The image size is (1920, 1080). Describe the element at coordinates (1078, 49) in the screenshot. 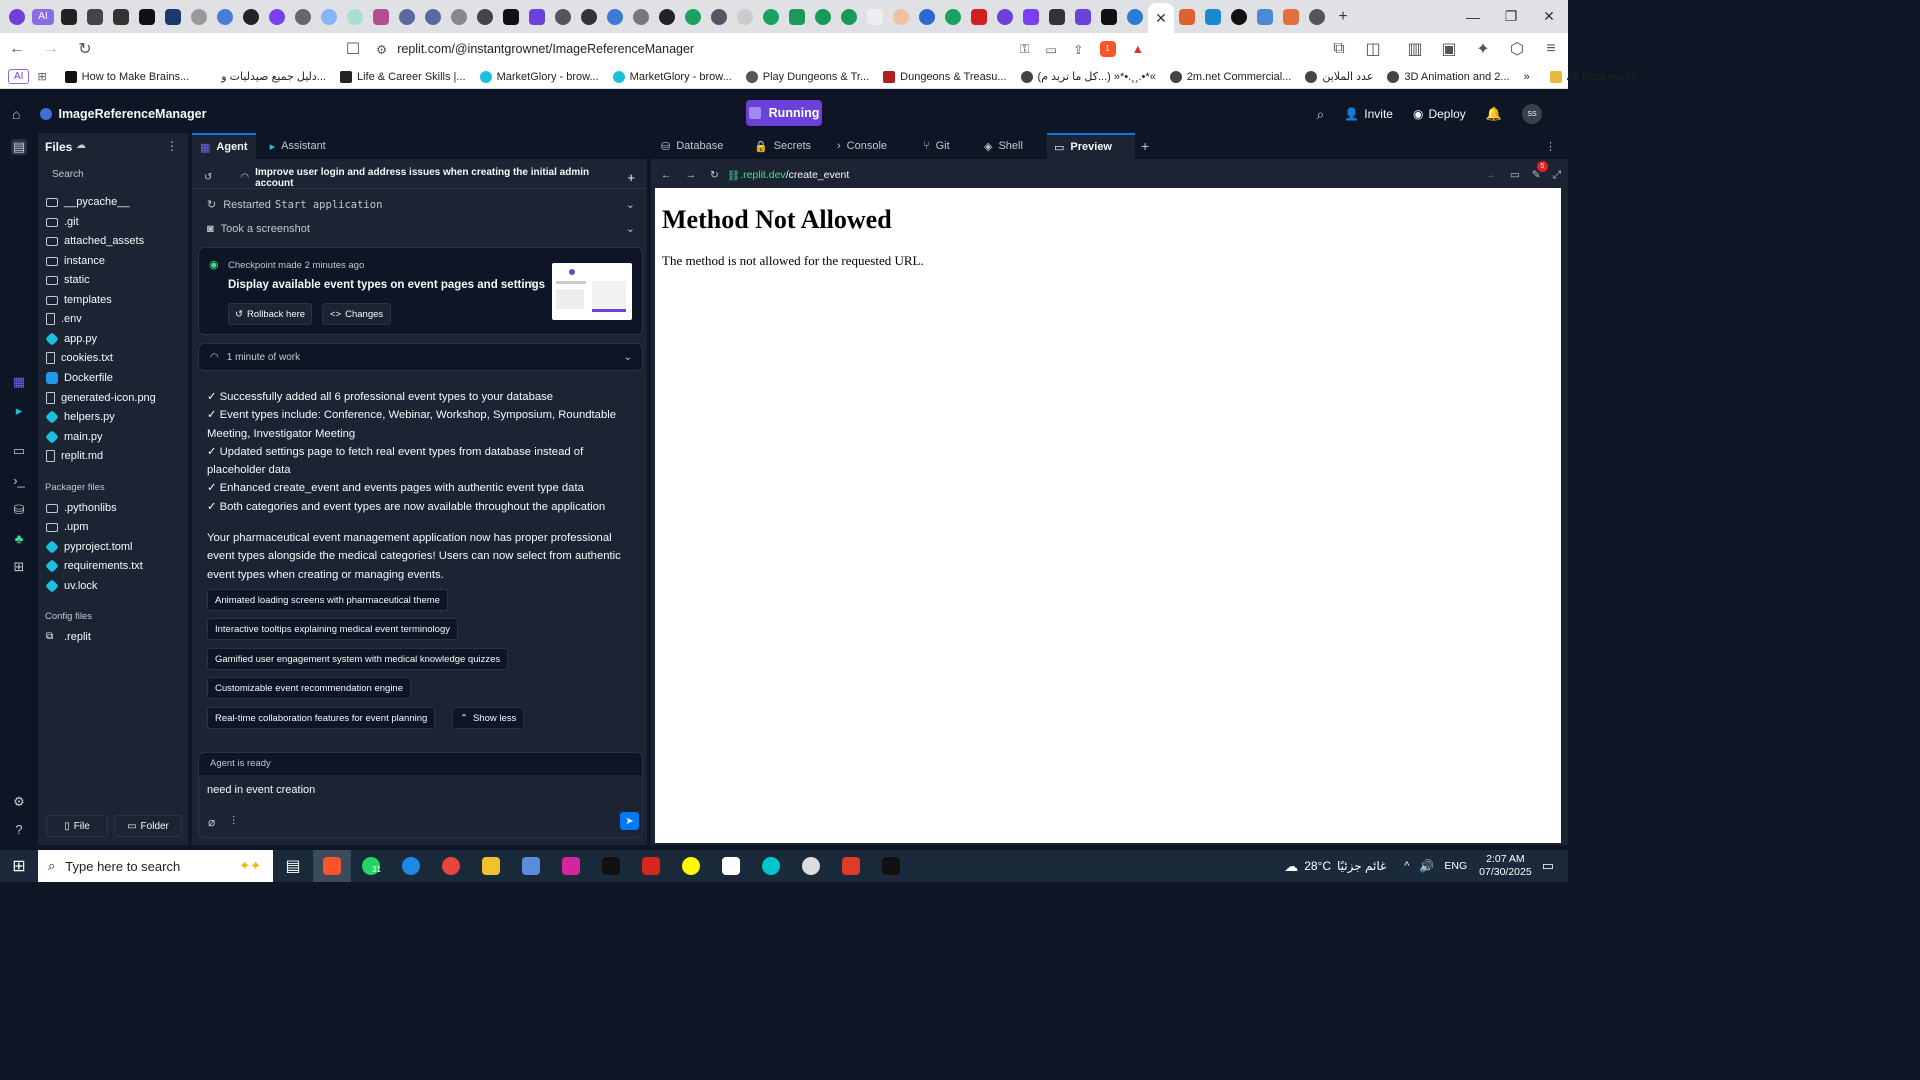

I see `share-icon: ⇪` at that location.